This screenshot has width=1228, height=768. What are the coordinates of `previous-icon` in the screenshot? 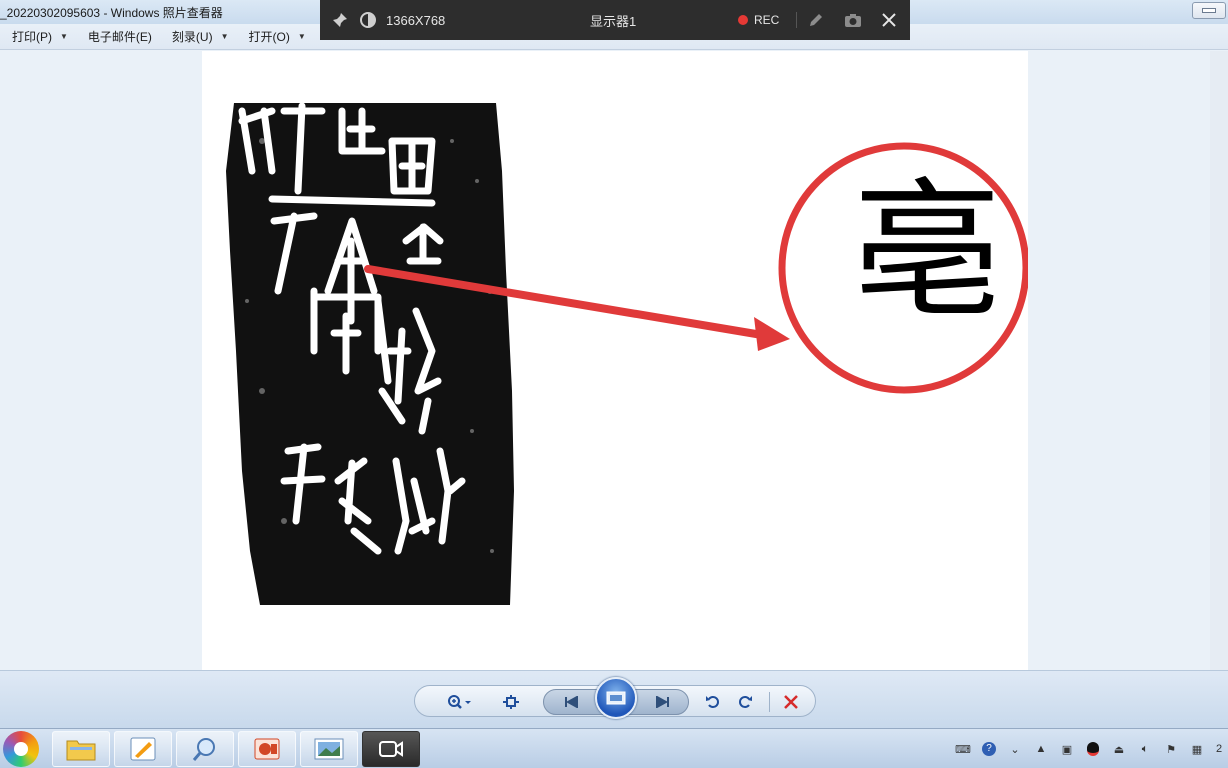 It's located at (571, 702).